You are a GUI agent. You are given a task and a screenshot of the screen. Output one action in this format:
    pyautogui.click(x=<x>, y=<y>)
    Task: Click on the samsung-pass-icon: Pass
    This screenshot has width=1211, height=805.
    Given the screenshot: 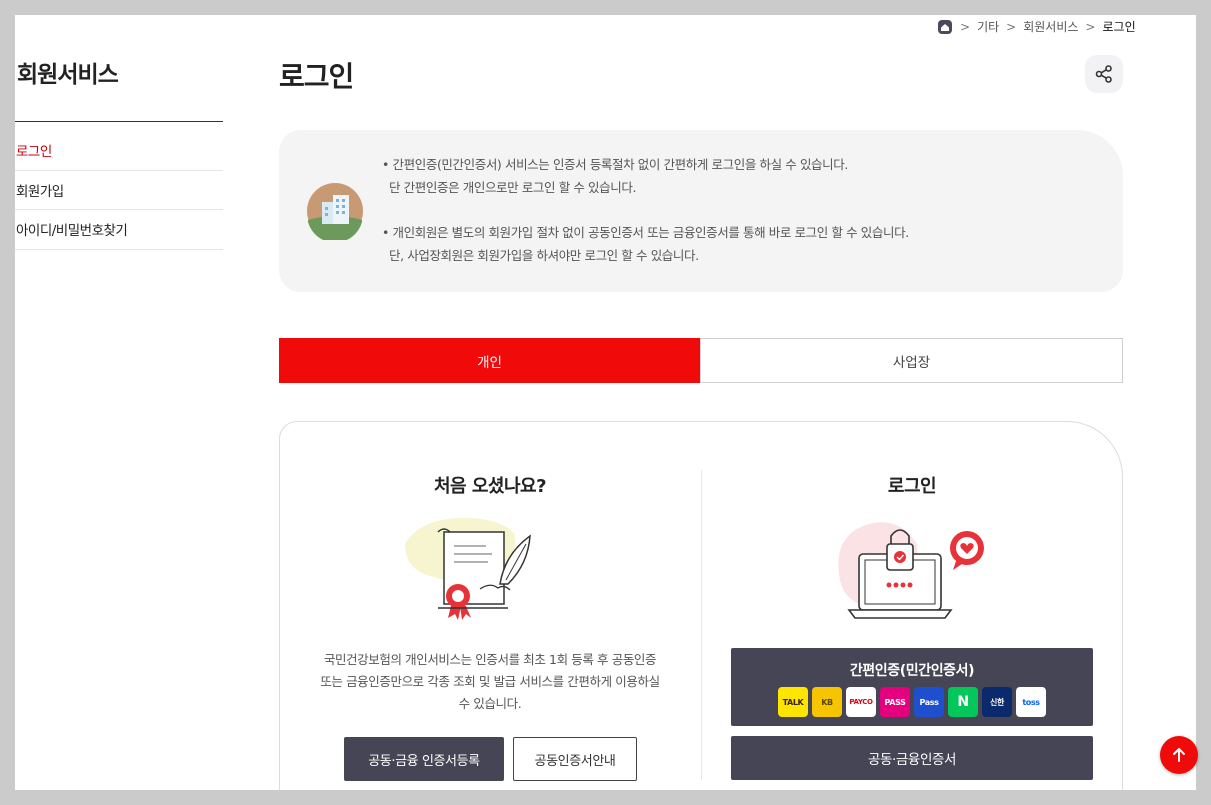 What is the action you would take?
    pyautogui.click(x=929, y=702)
    